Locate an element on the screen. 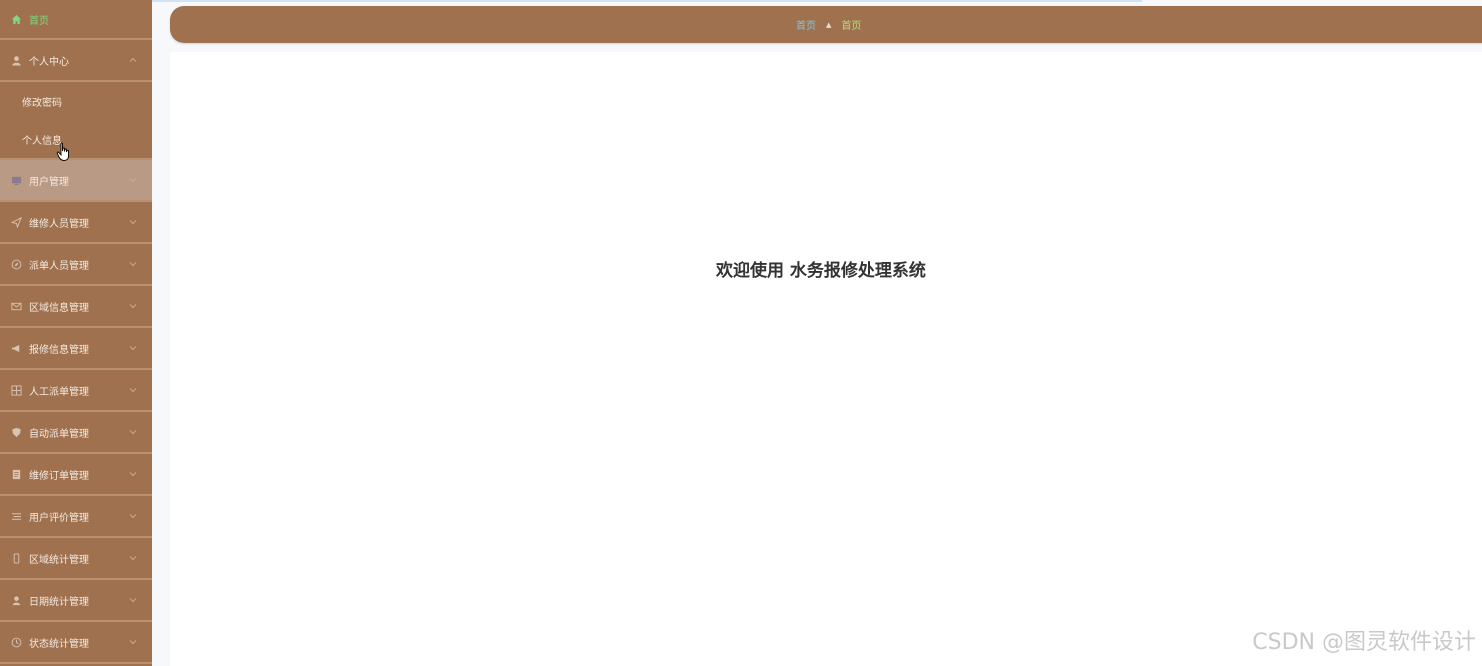 Image resolution: width=1482 pixels, height=666 pixels. sidebar-item-home: 首页 is located at coordinates (76, 20).